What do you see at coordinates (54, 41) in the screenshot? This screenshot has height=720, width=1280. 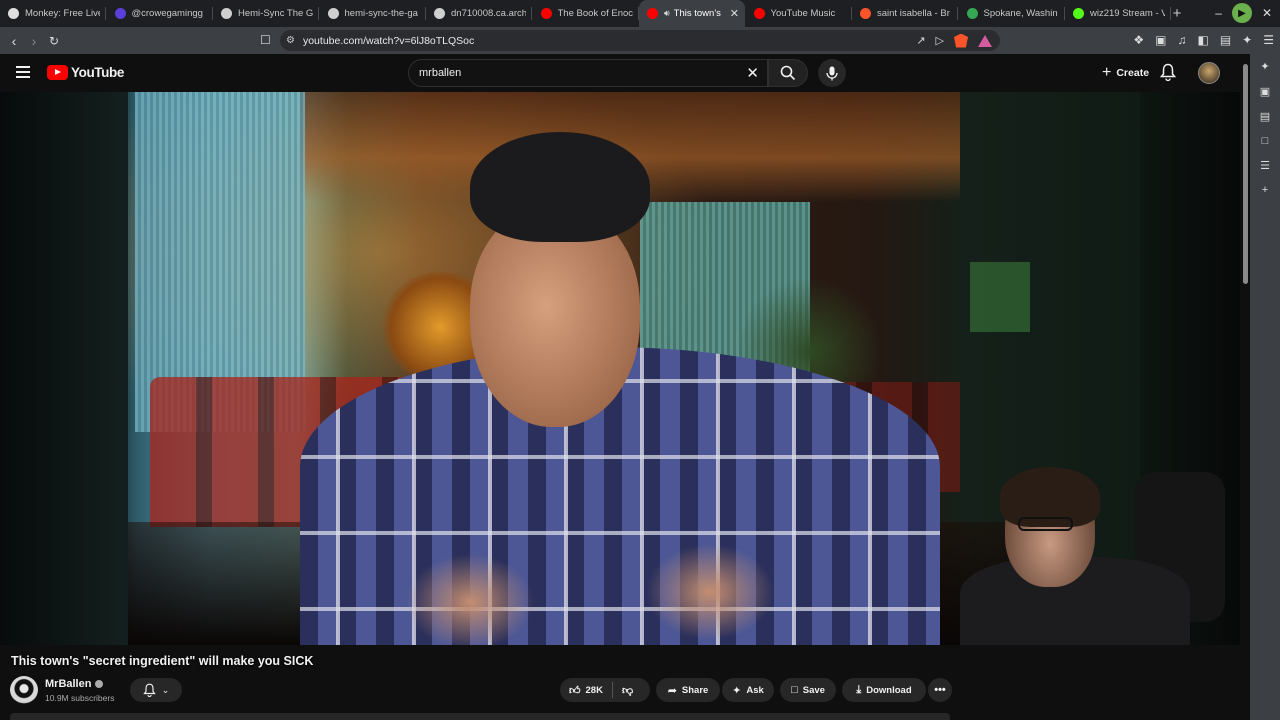 I see `reload-icon: ↻` at bounding box center [54, 41].